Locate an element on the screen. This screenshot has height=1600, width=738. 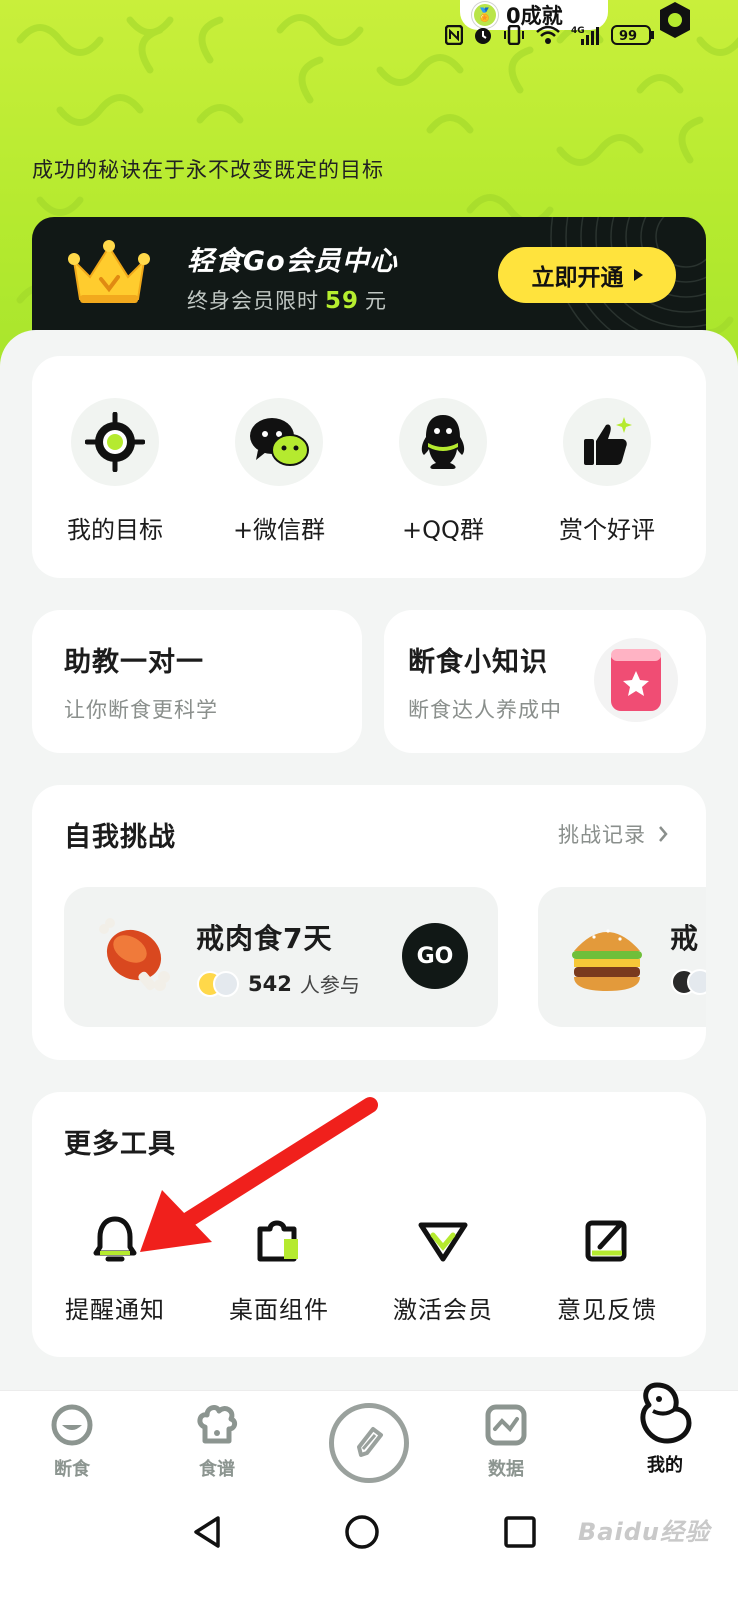
system-back-icon is located at coordinates (208, 1532).